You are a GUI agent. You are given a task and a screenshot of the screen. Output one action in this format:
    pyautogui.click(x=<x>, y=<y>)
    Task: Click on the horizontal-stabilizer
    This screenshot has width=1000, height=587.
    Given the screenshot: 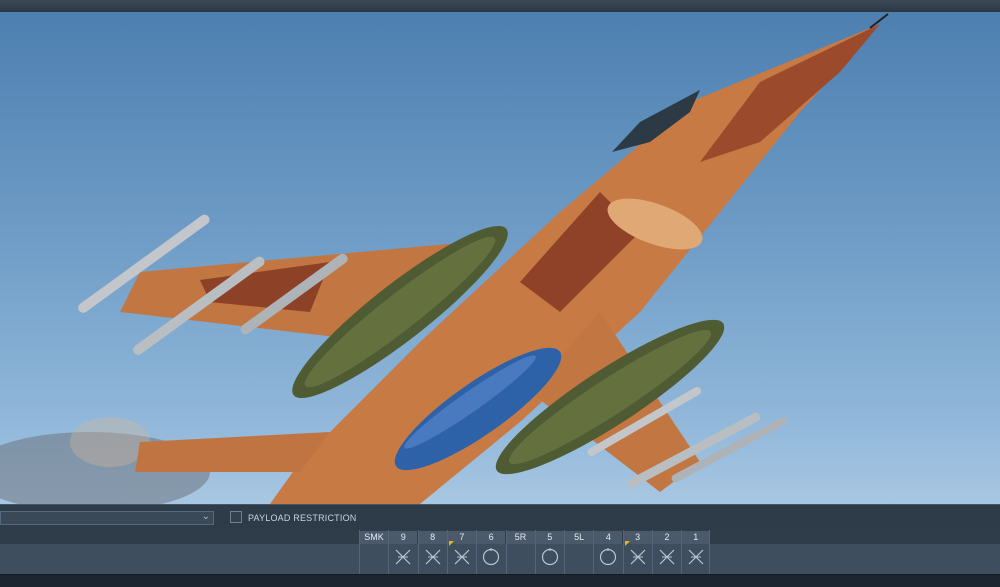 What is the action you would take?
    pyautogui.click(x=232, y=452)
    